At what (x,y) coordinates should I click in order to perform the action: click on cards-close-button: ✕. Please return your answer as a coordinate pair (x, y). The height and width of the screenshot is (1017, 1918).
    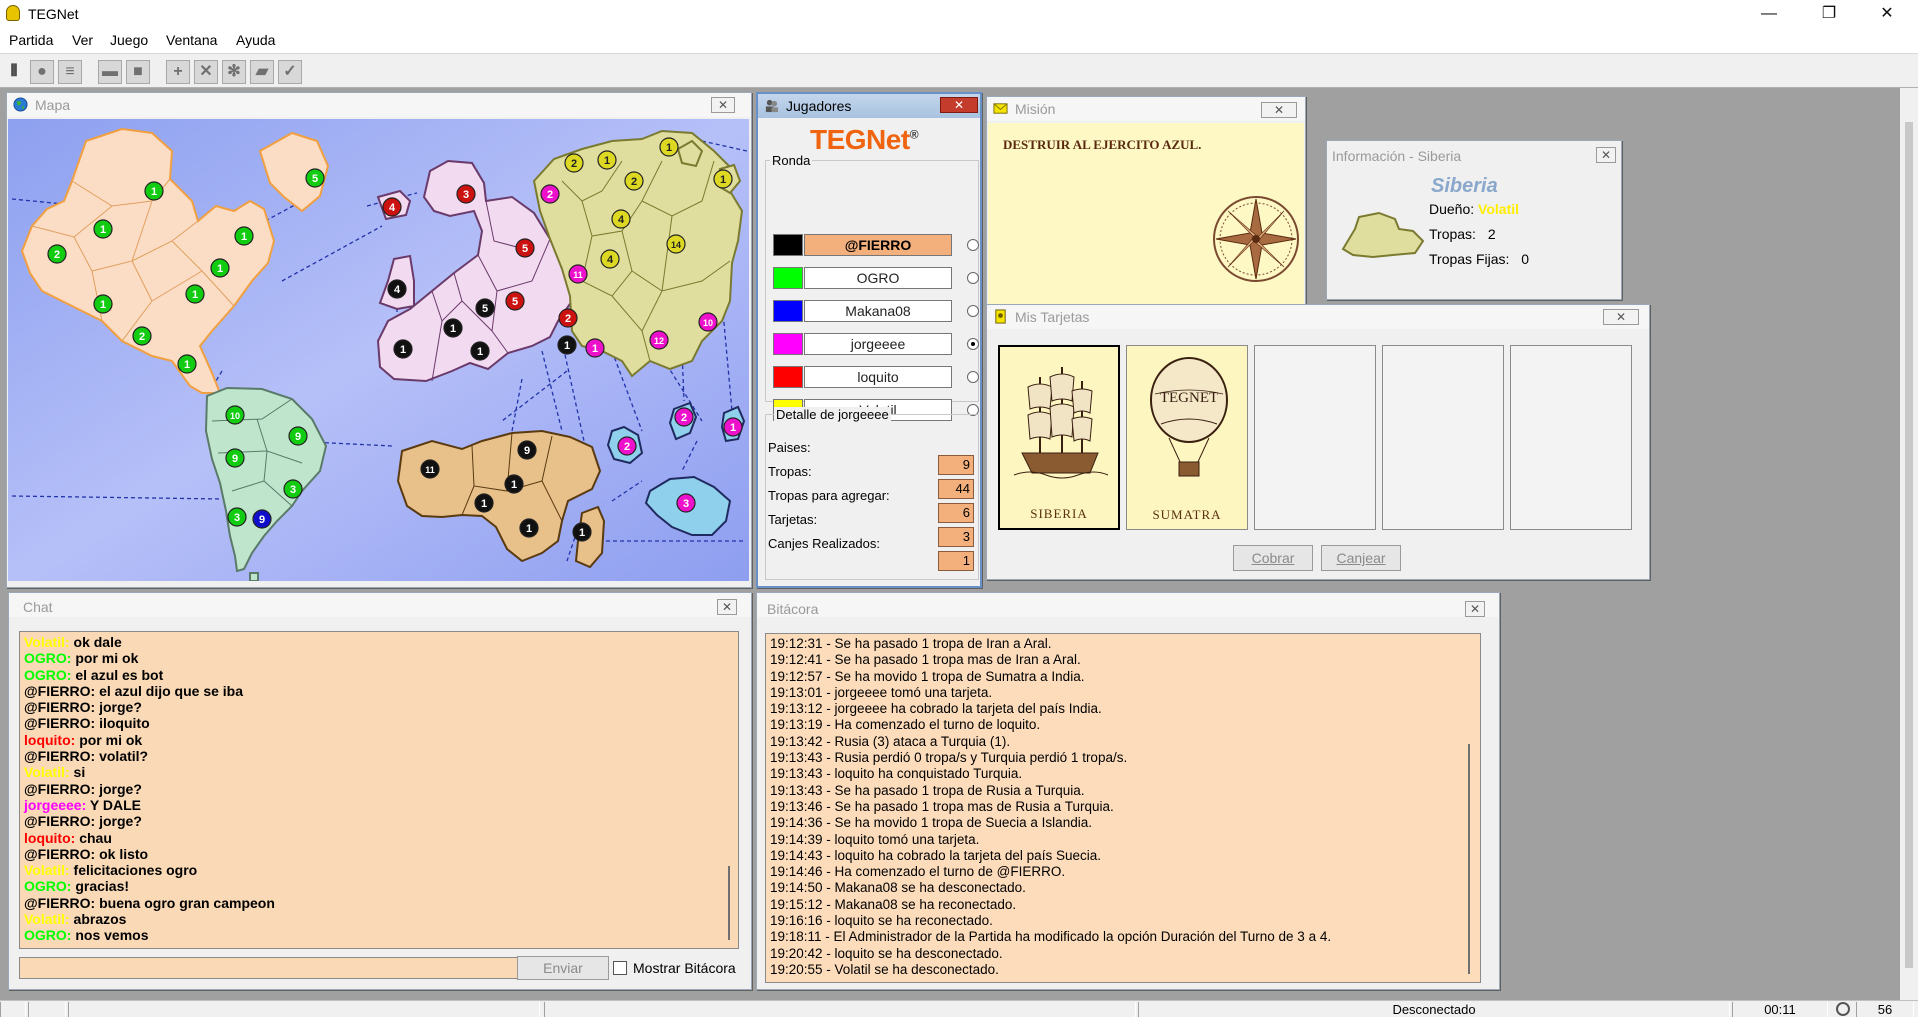
    Looking at the image, I should click on (1621, 317).